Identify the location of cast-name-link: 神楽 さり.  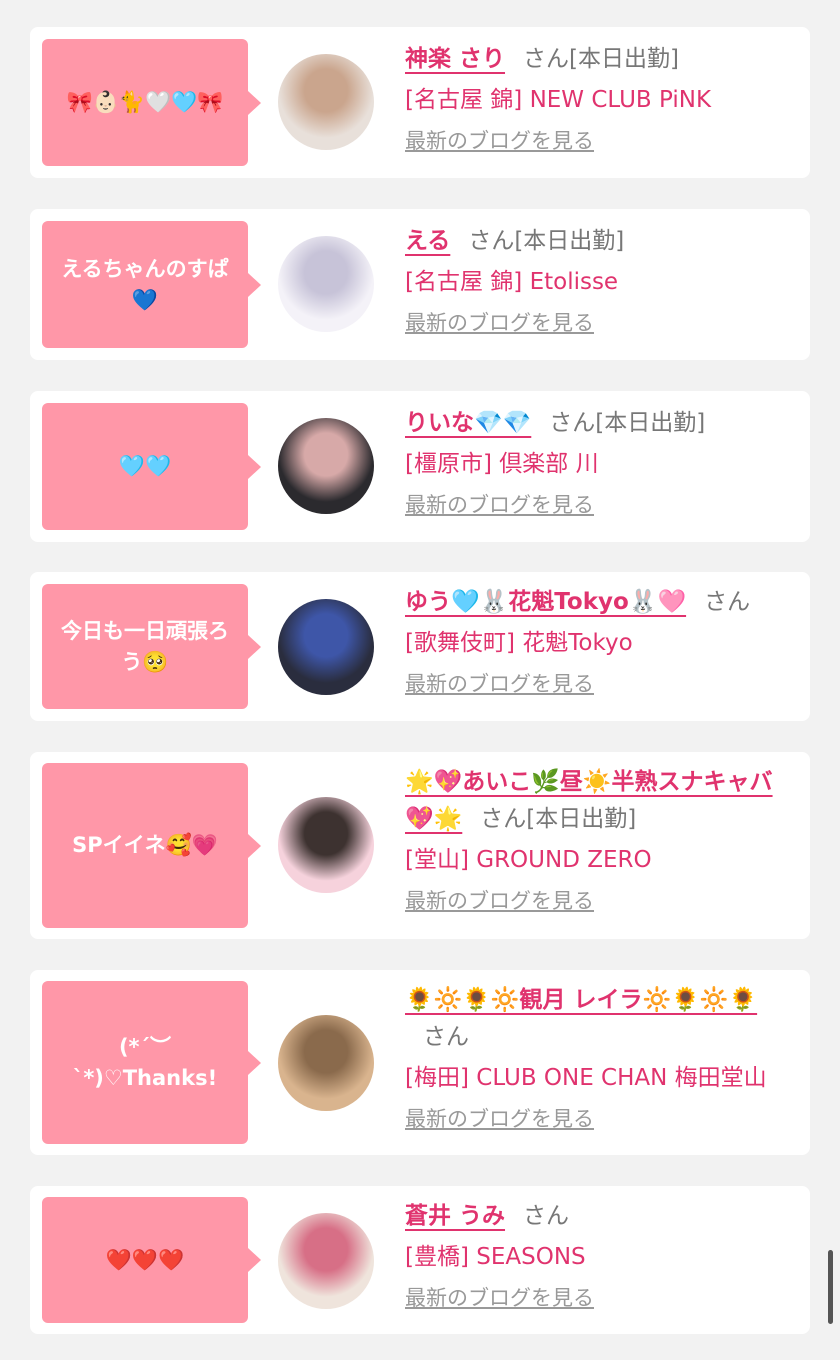
(455, 59).